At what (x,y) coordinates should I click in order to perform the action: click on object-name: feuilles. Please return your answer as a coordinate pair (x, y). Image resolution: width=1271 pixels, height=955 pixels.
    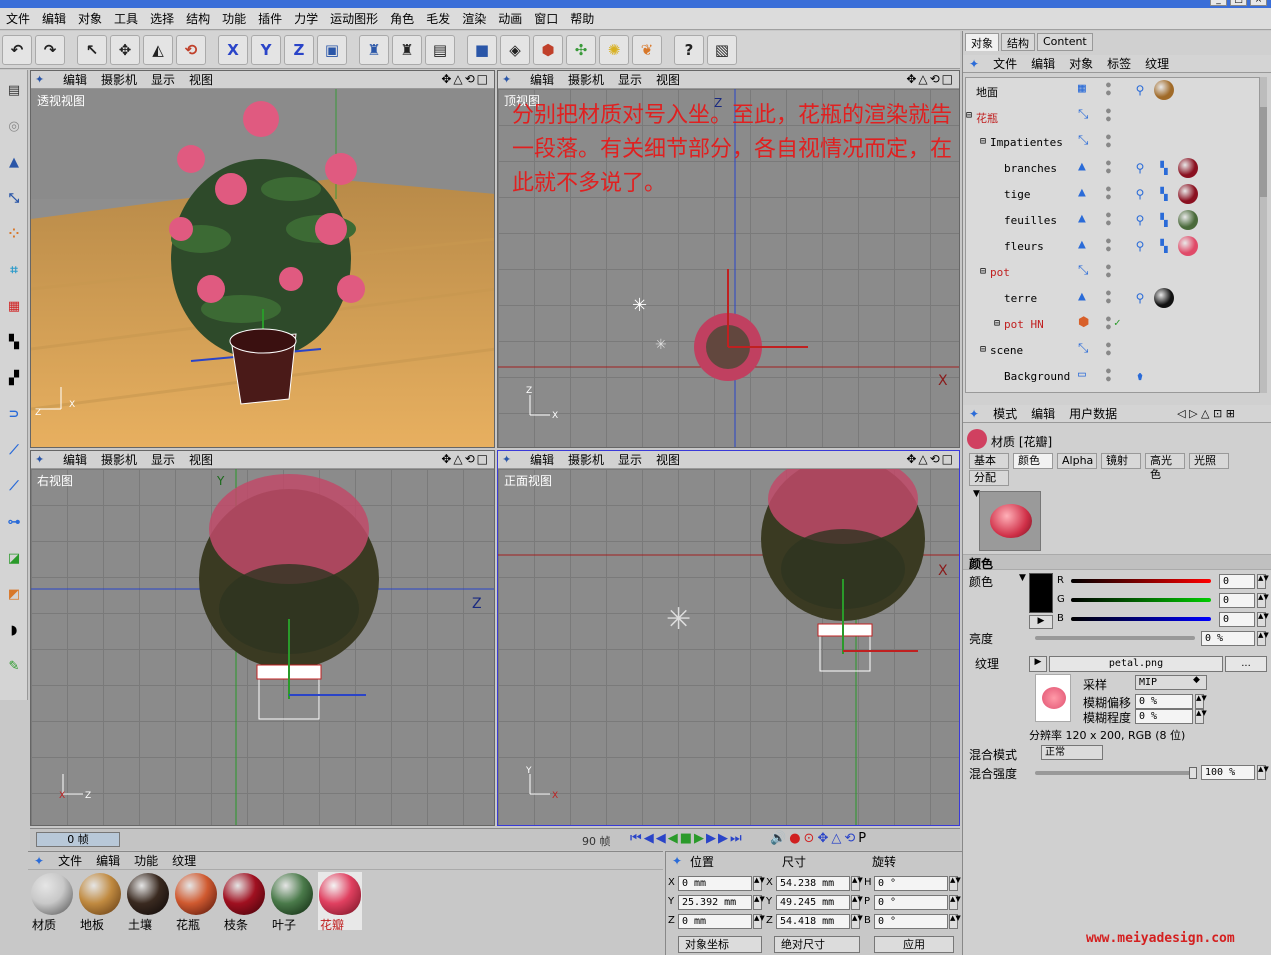
    Looking at the image, I should click on (1030, 220).